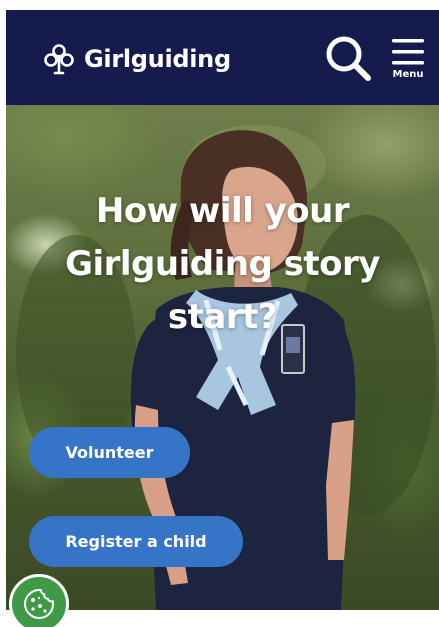 The width and height of the screenshot is (439, 627). What do you see at coordinates (408, 74) in the screenshot?
I see `menu-label: Menu` at bounding box center [408, 74].